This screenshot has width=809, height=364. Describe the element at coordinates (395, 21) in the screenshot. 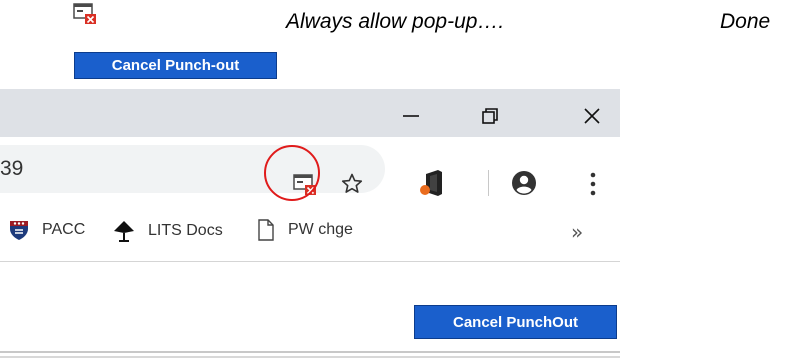

I see `instruction-always-allow-popup: Always allow pop-up….` at that location.